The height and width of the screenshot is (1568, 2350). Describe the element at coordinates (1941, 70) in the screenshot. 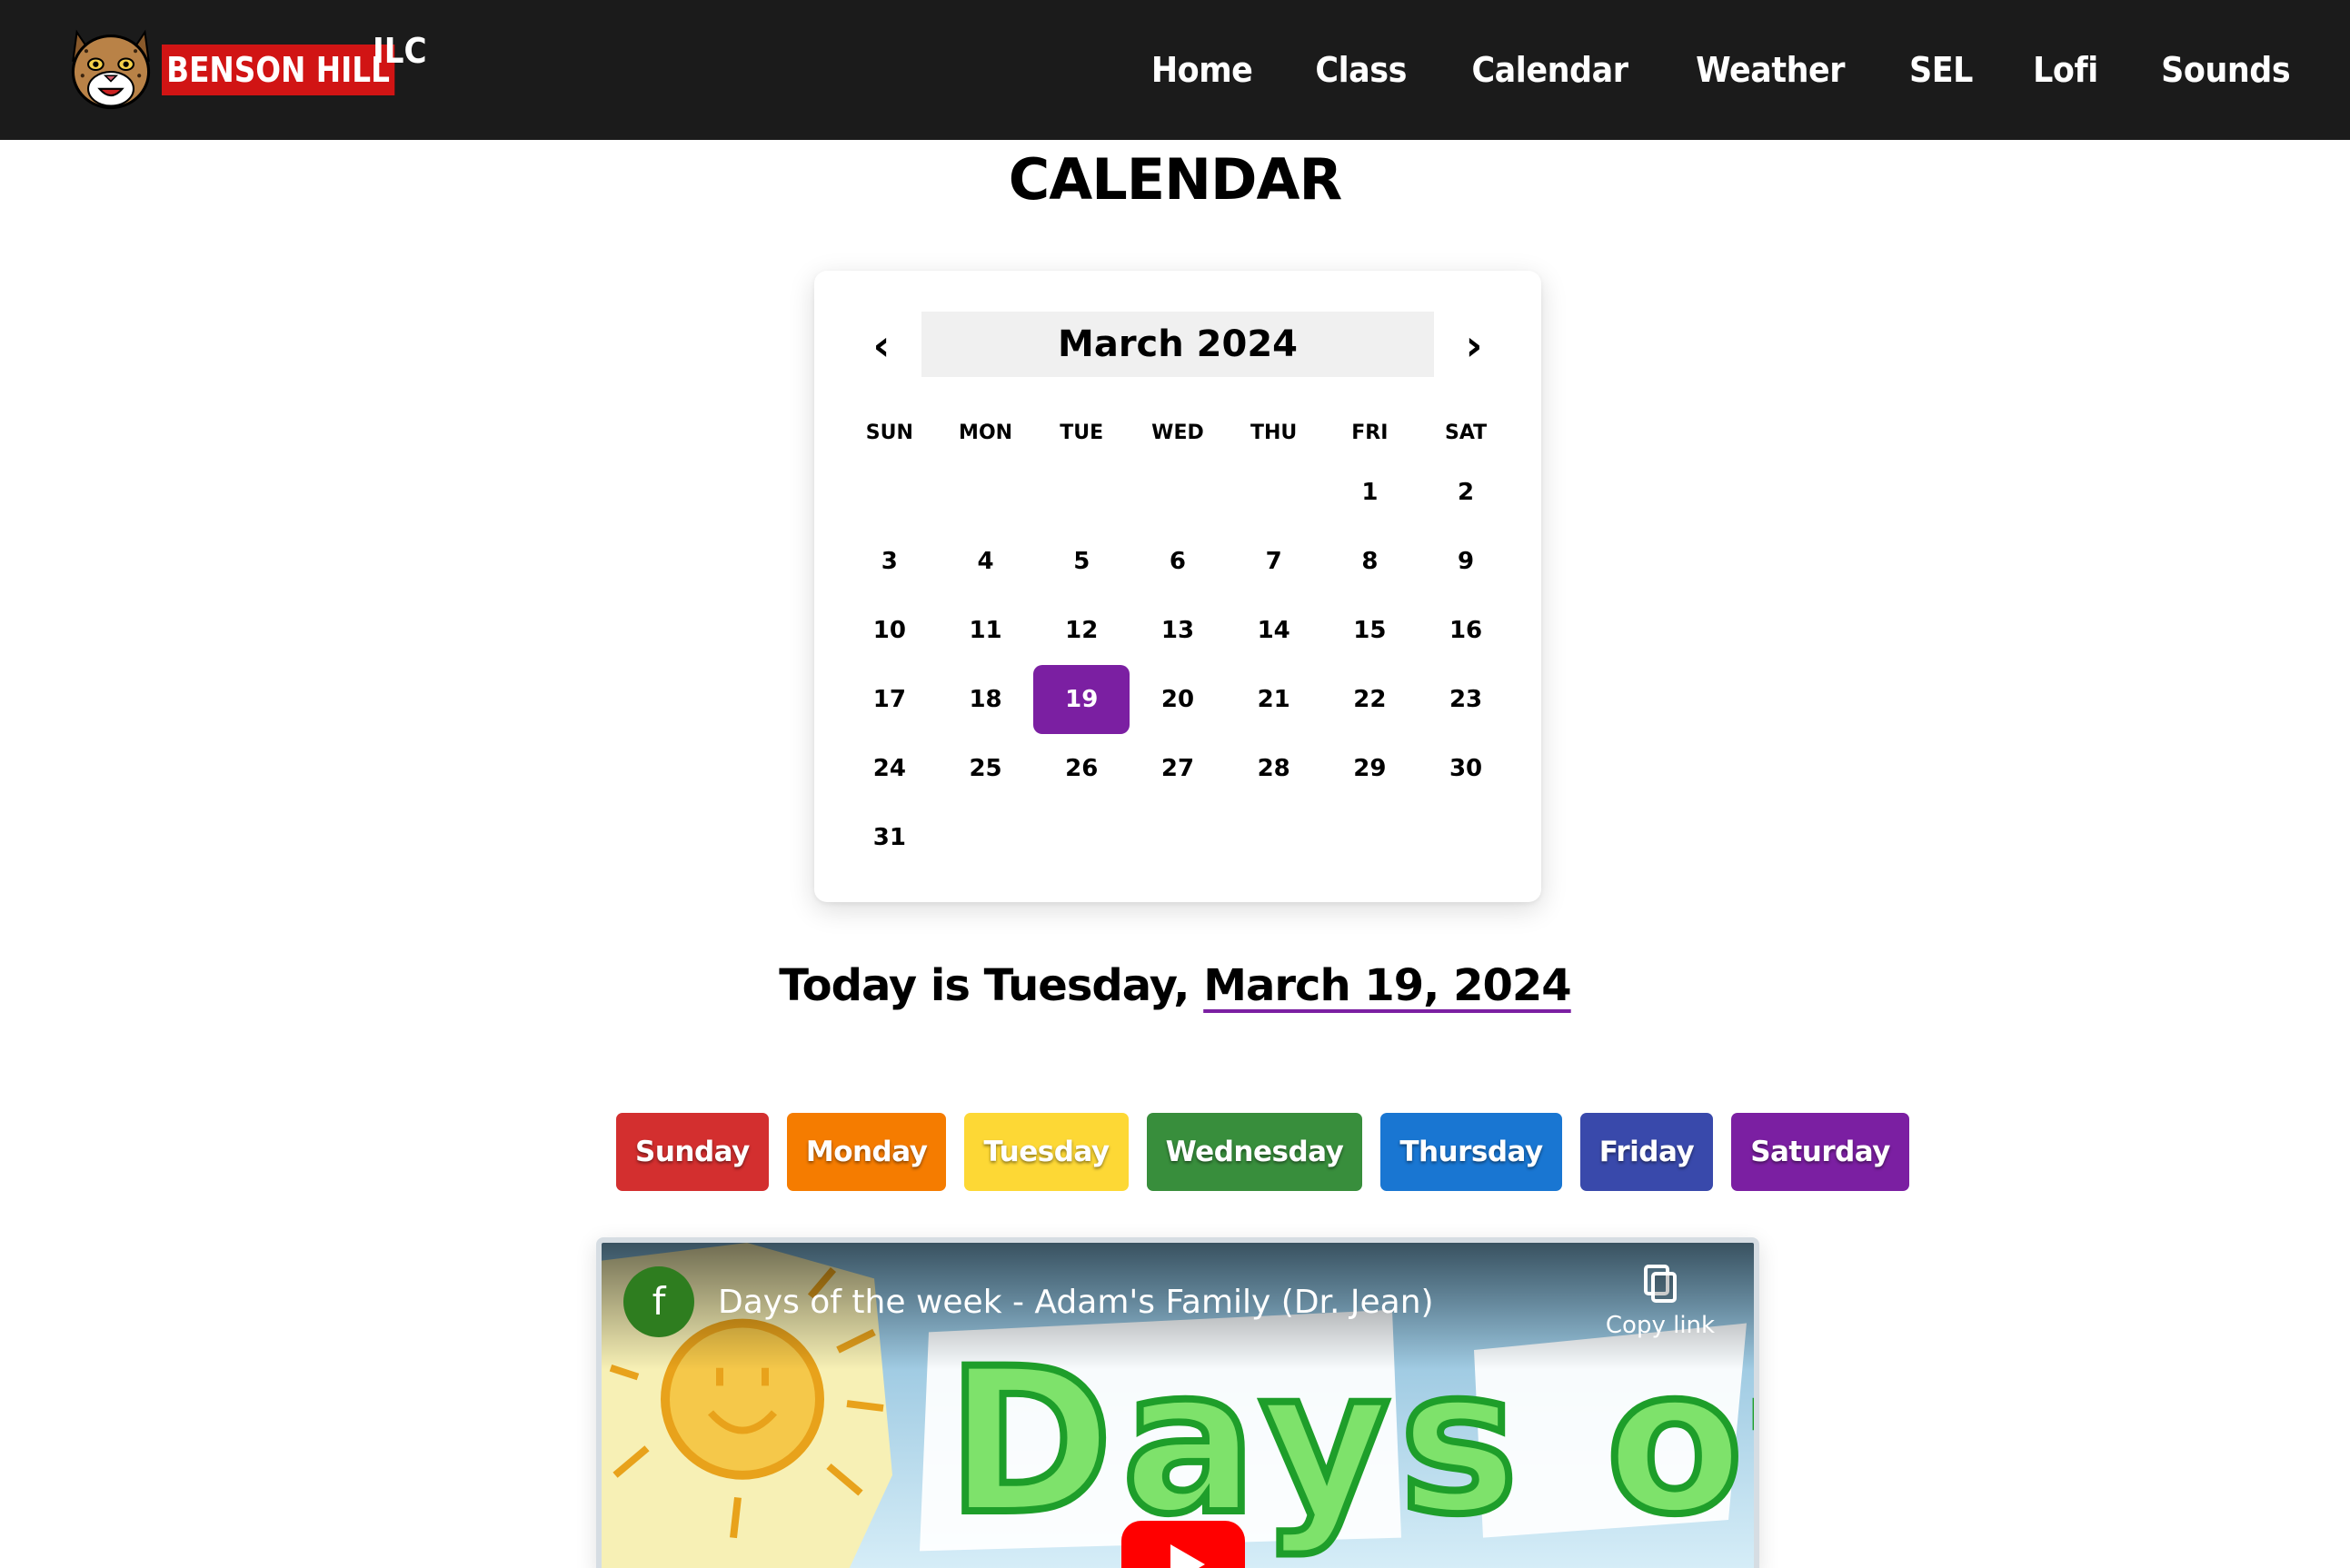

I see `nav-sel: SEL` at that location.